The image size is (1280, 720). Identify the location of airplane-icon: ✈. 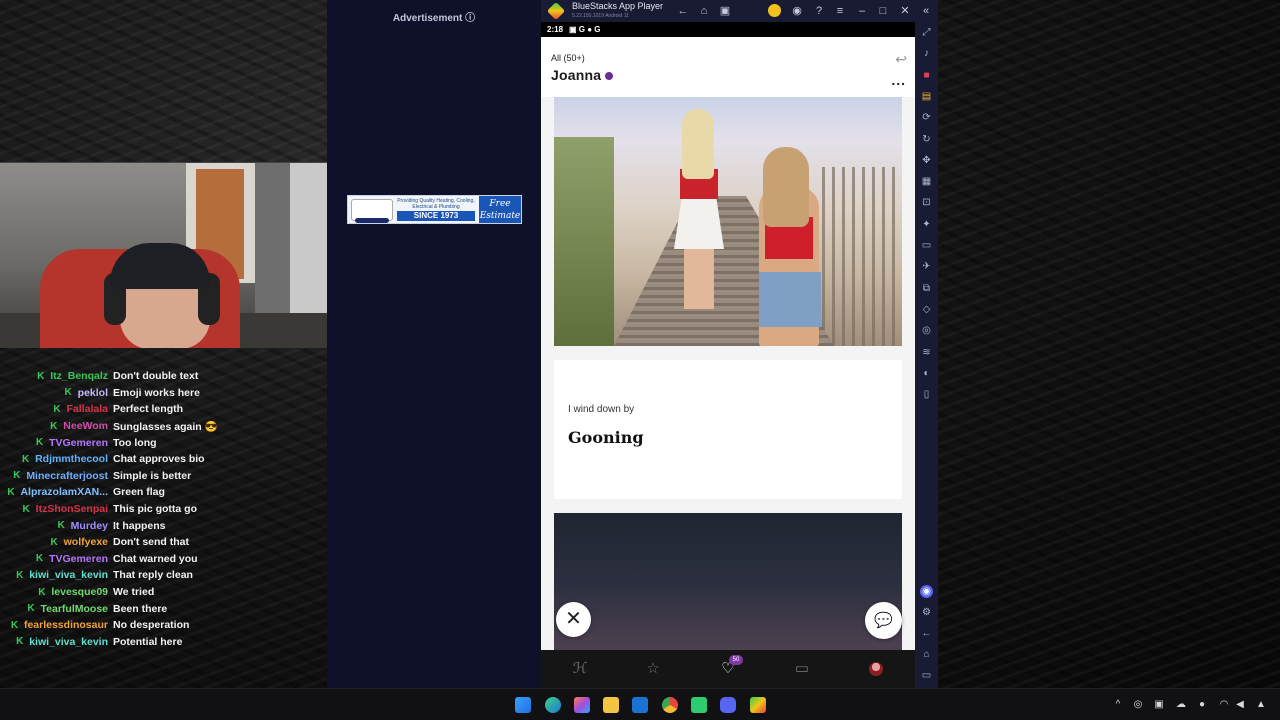
(926, 266).